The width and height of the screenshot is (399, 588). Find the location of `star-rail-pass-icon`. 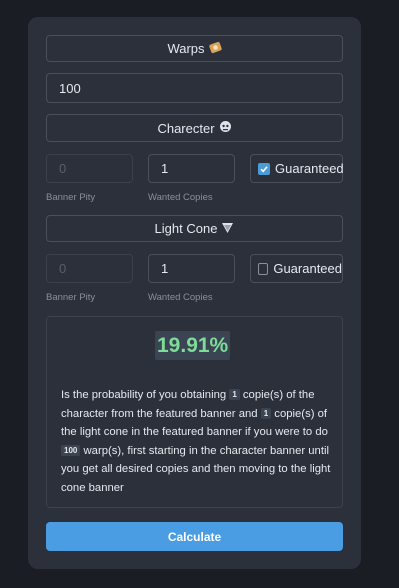

star-rail-pass-icon is located at coordinates (215, 49).